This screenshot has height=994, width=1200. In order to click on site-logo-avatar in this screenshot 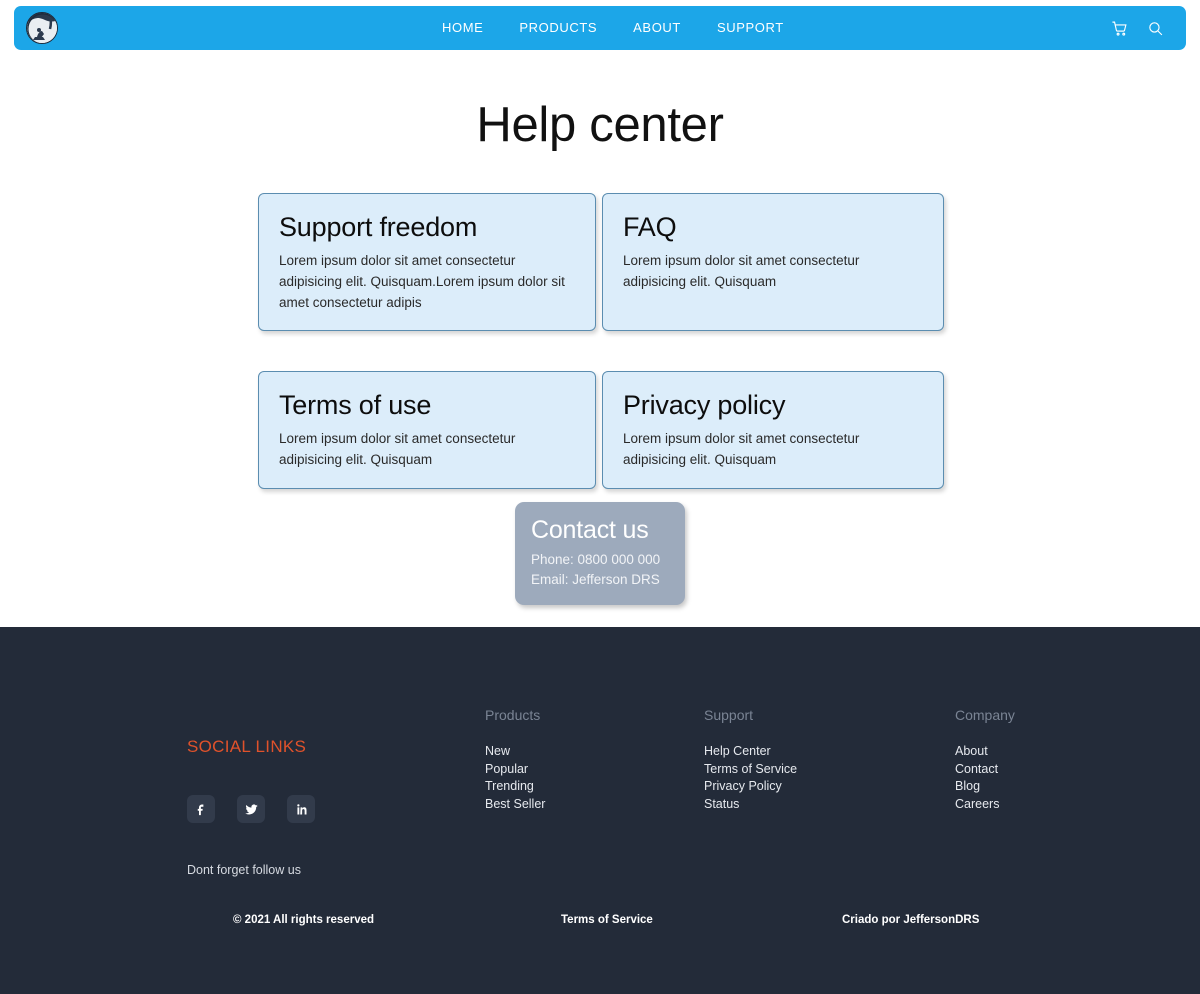, I will do `click(42, 28)`.